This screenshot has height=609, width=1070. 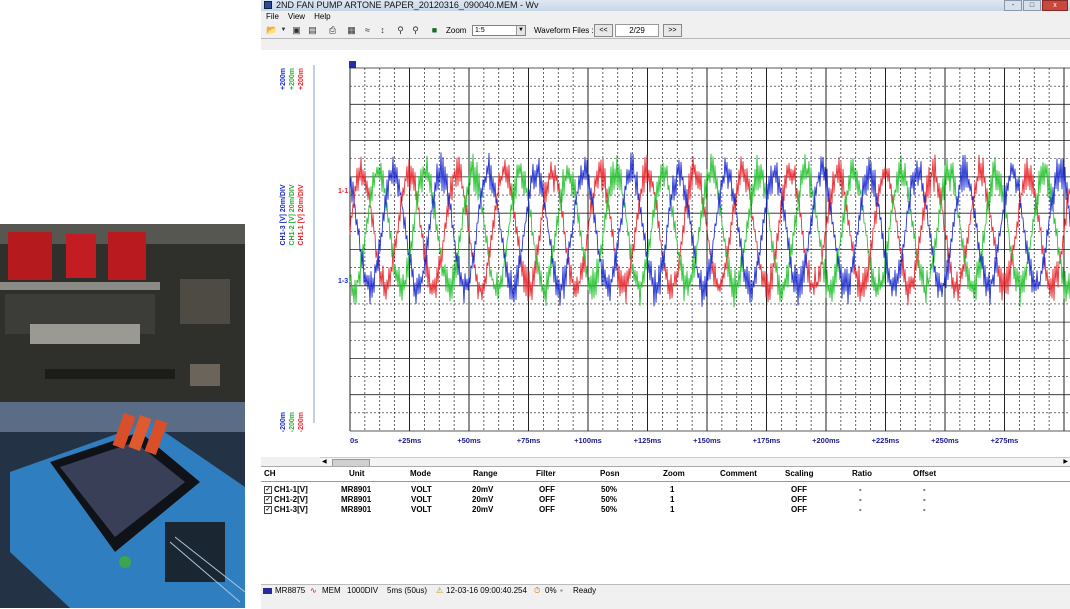 I want to click on ch1-1-scale-label: CH1-1 [V] 20m/DIV, so click(x=301, y=214).